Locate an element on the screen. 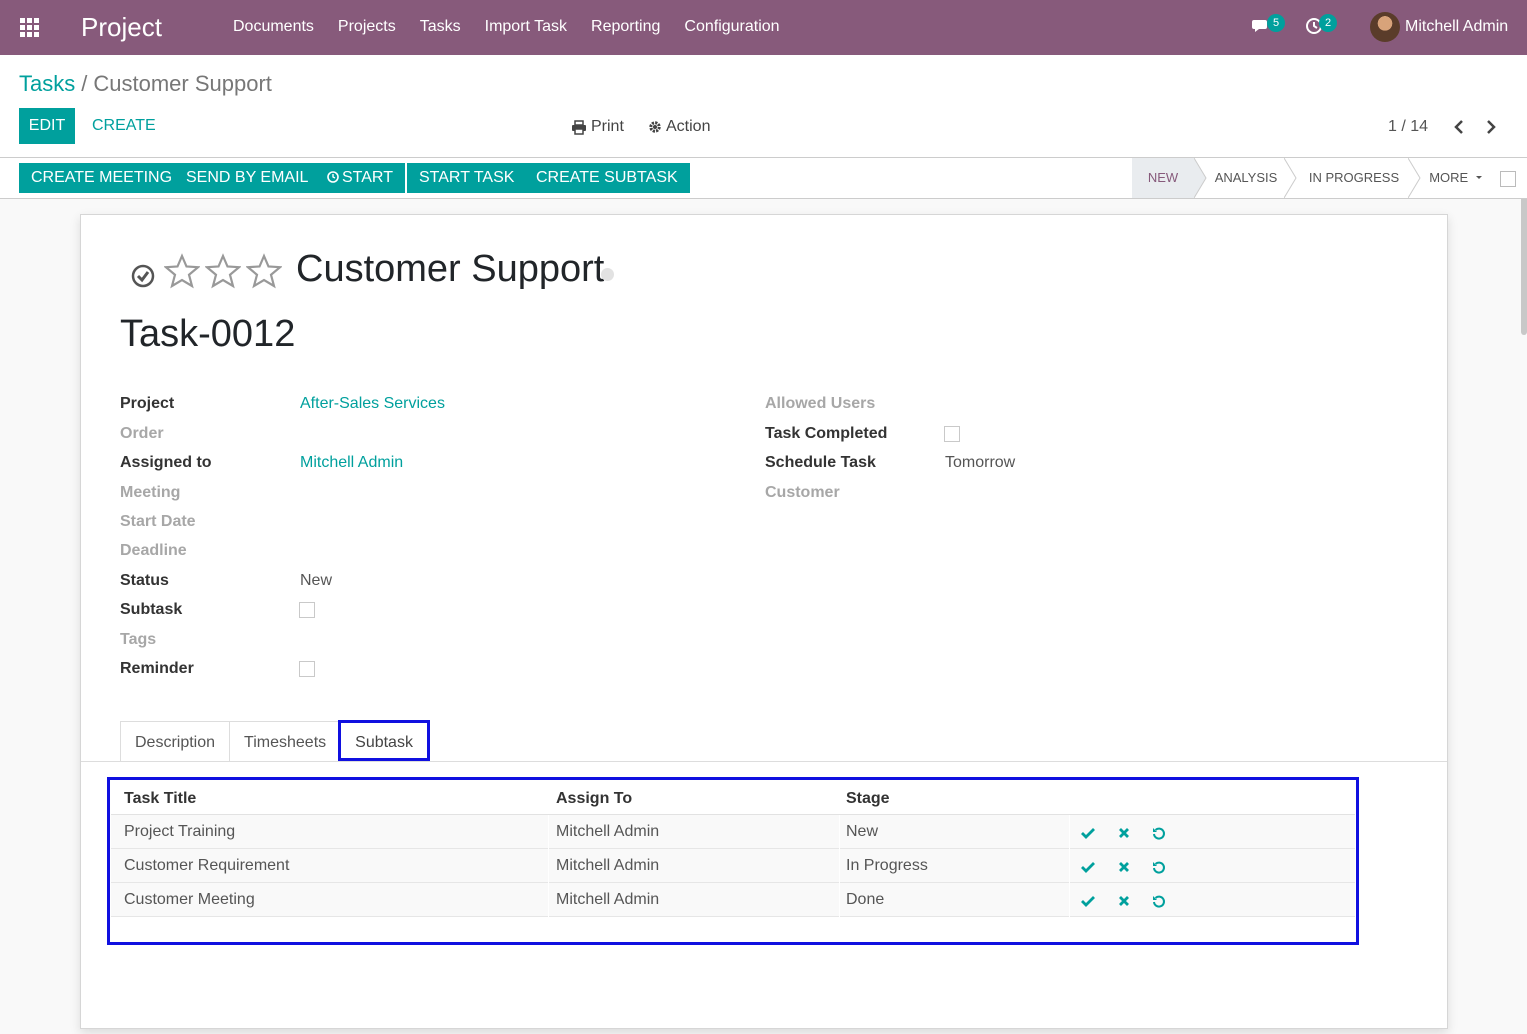 The image size is (1527, 1034). field-value-status: New is located at coordinates (316, 580).